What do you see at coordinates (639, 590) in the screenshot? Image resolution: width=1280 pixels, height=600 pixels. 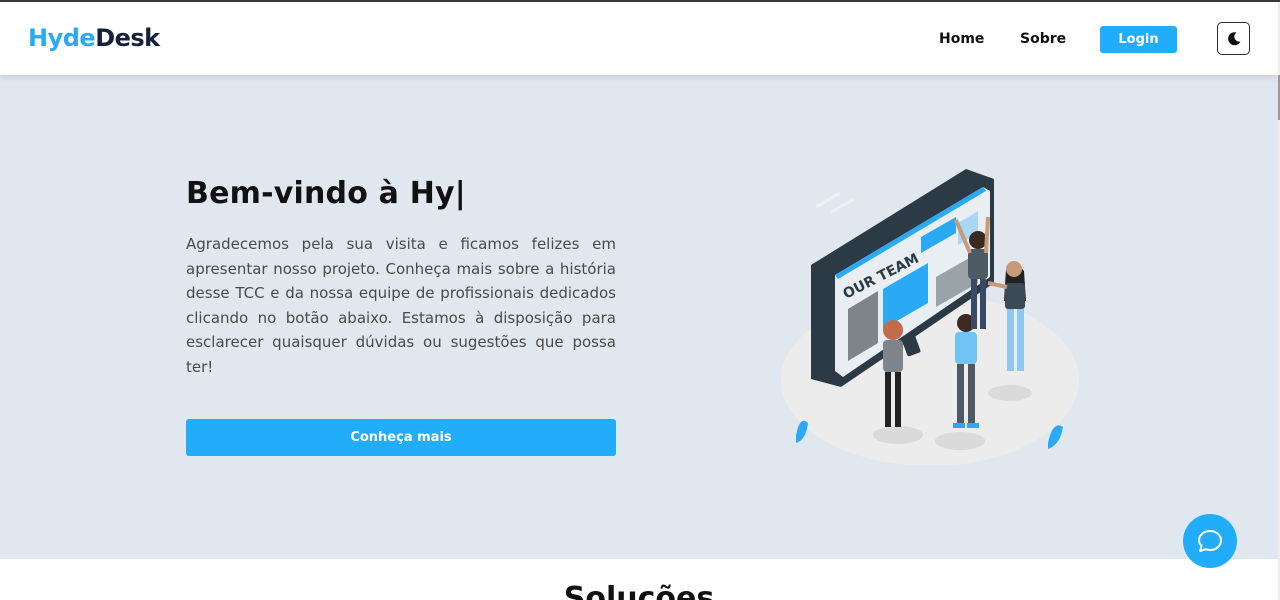 I see `solutions-section-title: Soluções` at bounding box center [639, 590].